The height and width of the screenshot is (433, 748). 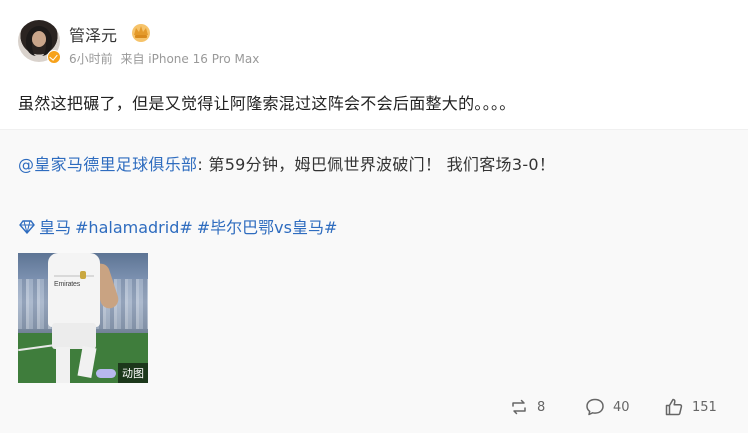 What do you see at coordinates (168, 43) in the screenshot?
I see `post-header: 管泽元 6小时前 来自 iPhone 16 Pro Max` at bounding box center [168, 43].